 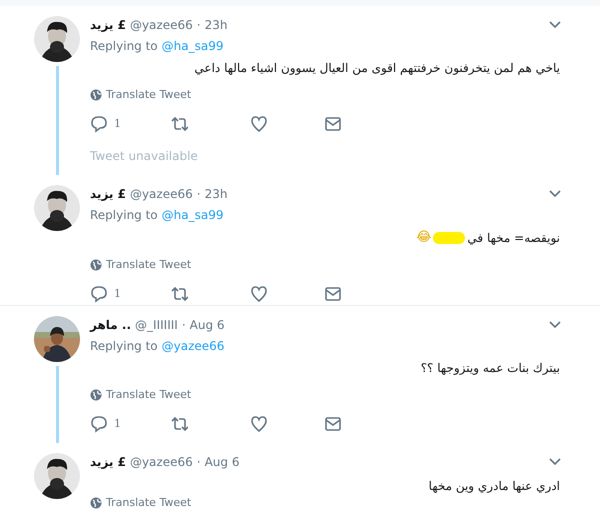 I want to click on unavailable-notice: Tweet unavailable, so click(x=144, y=156).